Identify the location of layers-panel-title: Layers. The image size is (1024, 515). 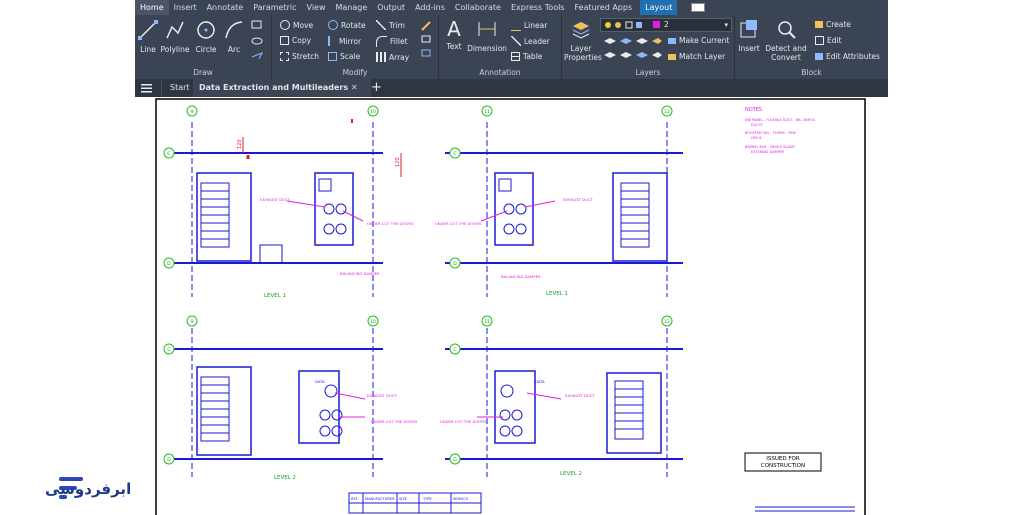
(648, 72).